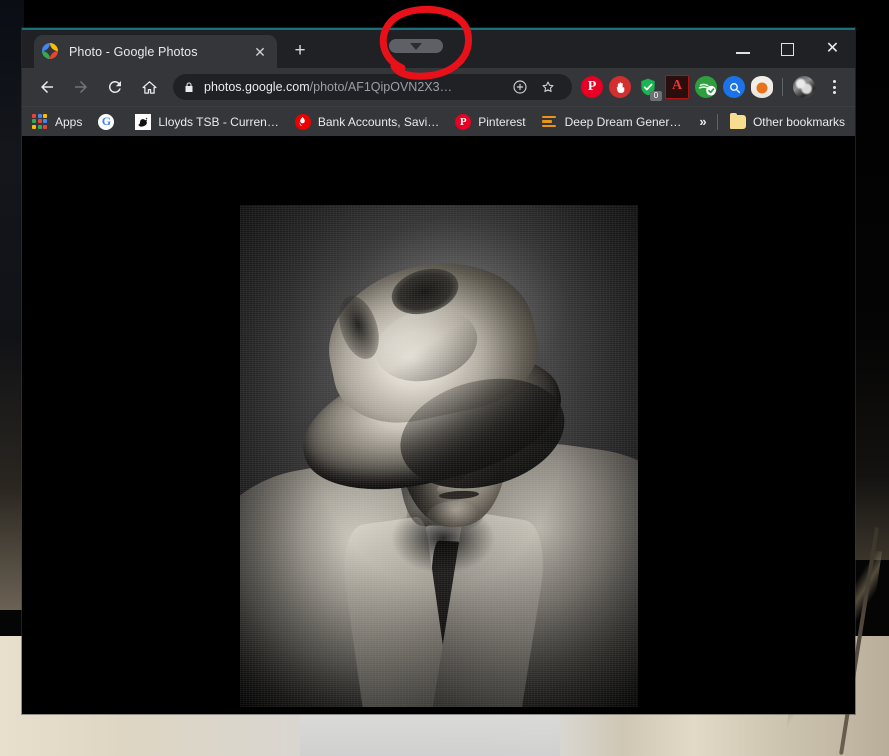  Describe the element at coordinates (12, 305) in the screenshot. I see `backdrop-left-dark` at that location.